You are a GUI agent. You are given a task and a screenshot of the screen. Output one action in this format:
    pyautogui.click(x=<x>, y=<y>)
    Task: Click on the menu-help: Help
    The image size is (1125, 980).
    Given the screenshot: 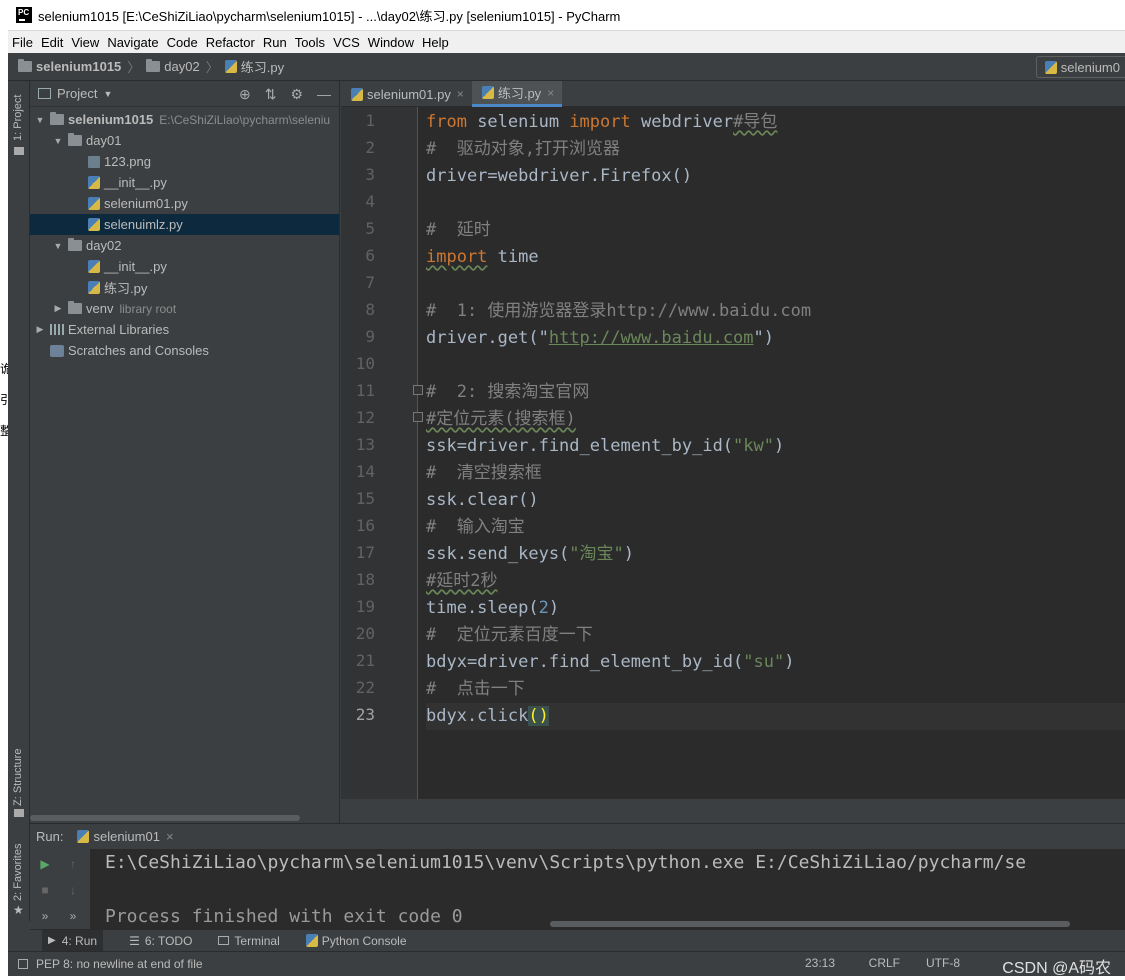 What is the action you would take?
    pyautogui.click(x=435, y=42)
    